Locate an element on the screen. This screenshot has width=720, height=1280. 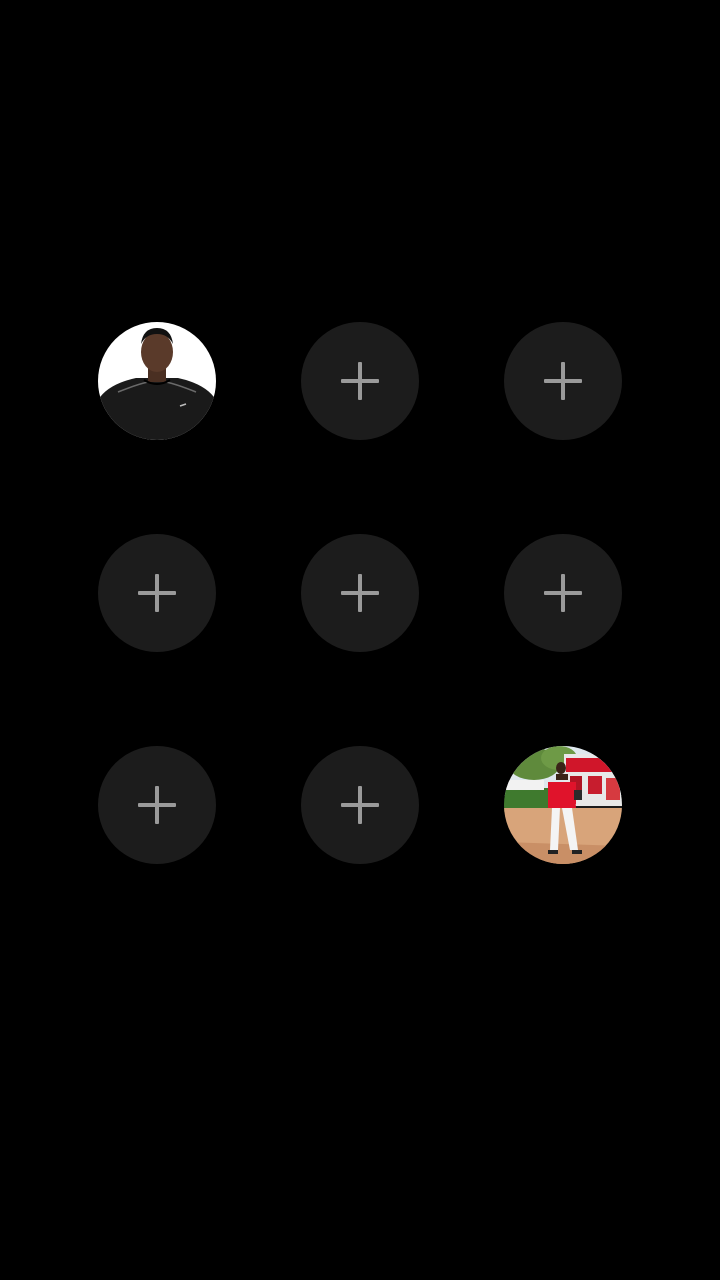
avatar-photo-man-black-shirt is located at coordinates (157, 381).